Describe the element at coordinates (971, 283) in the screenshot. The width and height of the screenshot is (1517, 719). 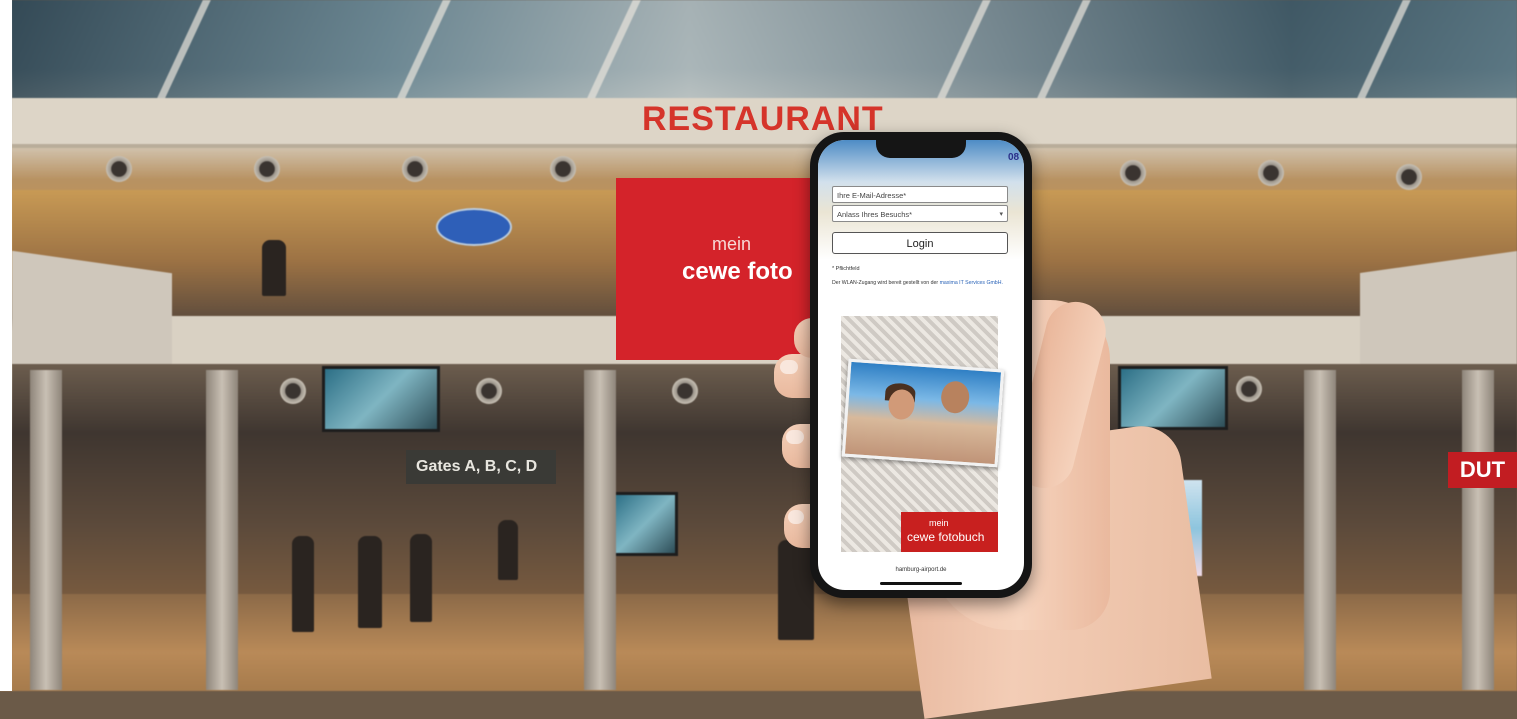
I see `provider-link: maxima IT Services GmbH.` at that location.